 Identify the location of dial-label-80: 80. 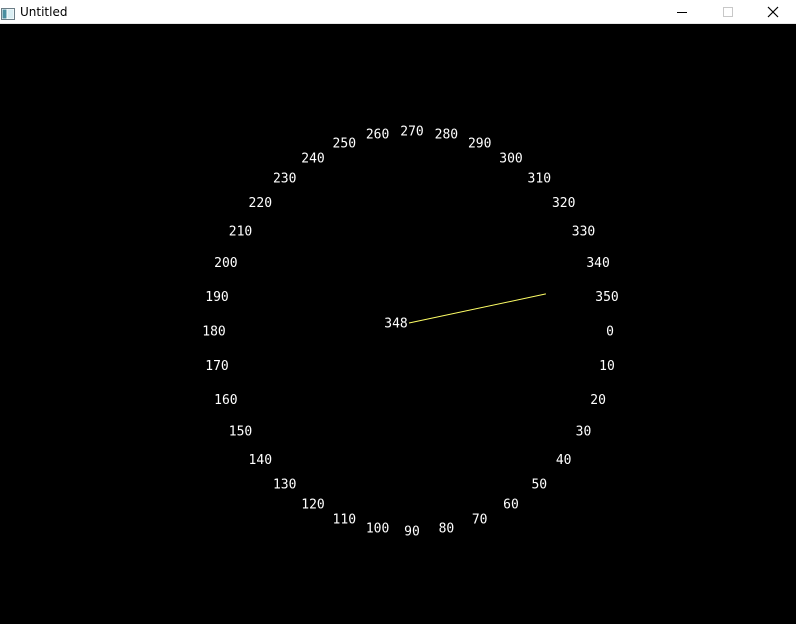
(447, 529).